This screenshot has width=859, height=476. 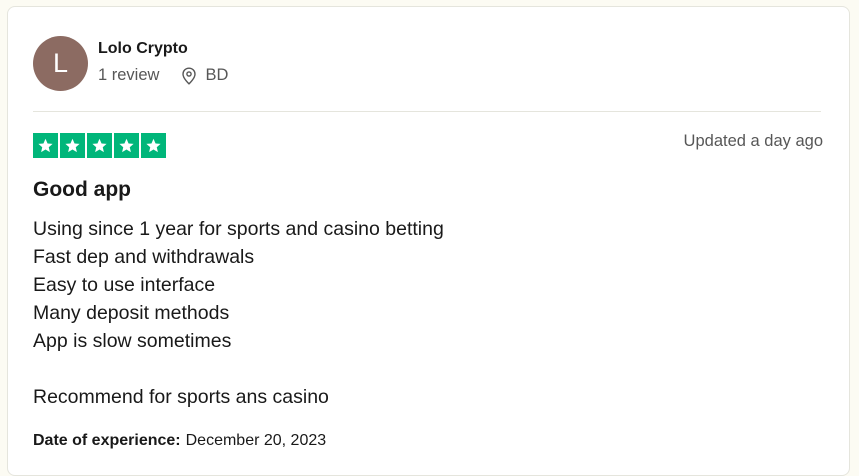 I want to click on reviewer-name: Lolo Crypto, so click(x=143, y=49).